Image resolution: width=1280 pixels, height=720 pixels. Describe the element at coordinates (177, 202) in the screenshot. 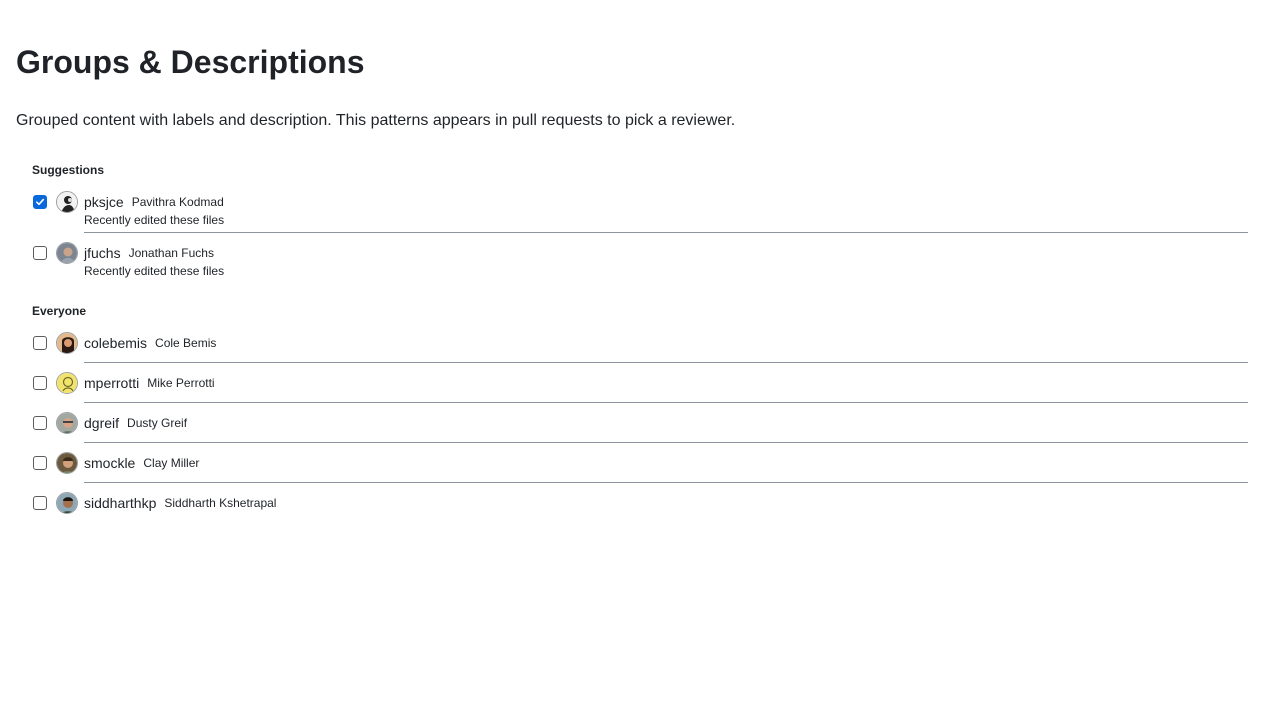

I see `user-name: Pavithra Kodmad` at that location.